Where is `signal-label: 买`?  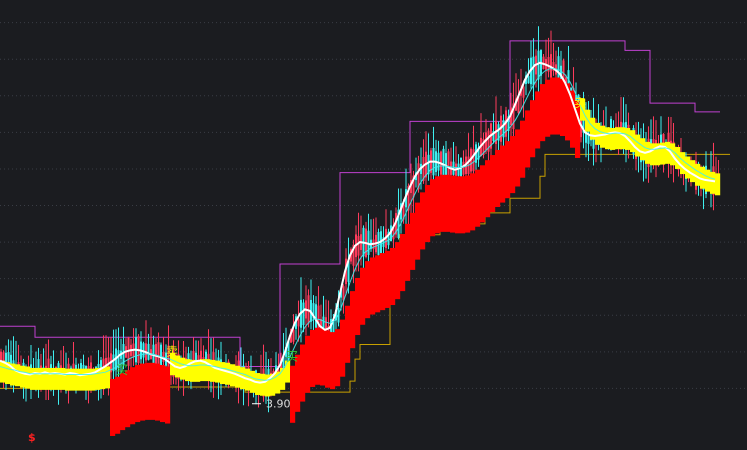
signal-label: 买 is located at coordinates (122, 370).